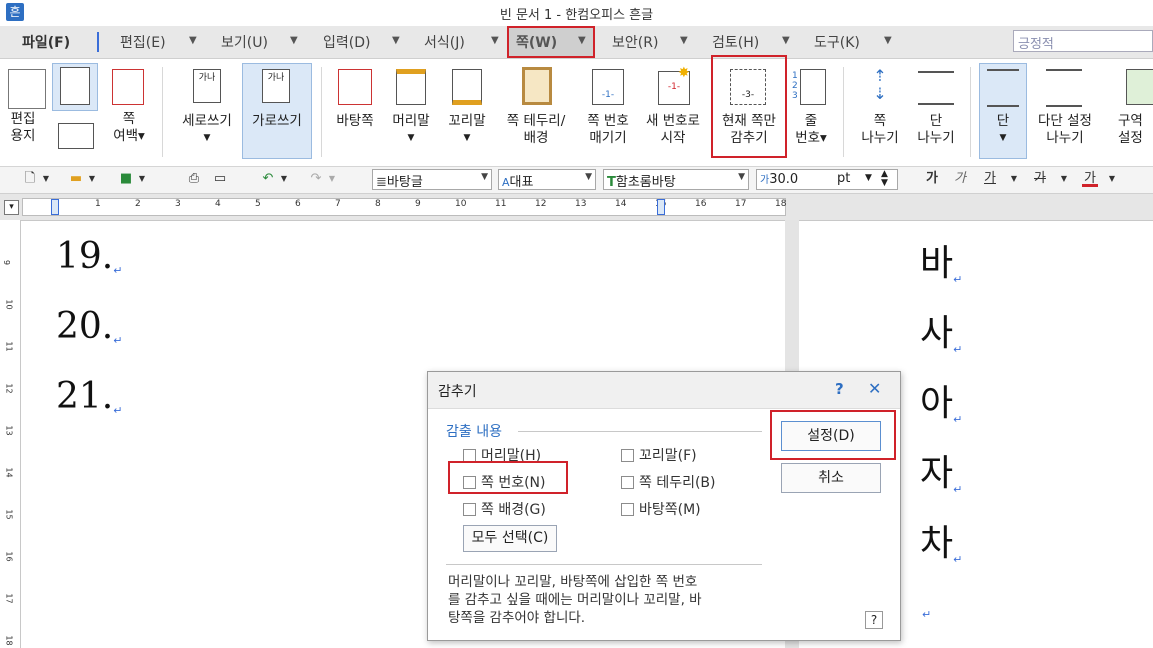 The image size is (1153, 648). What do you see at coordinates (1064, 179) in the screenshot?
I see `strikethrough-caret: ▼` at bounding box center [1064, 179].